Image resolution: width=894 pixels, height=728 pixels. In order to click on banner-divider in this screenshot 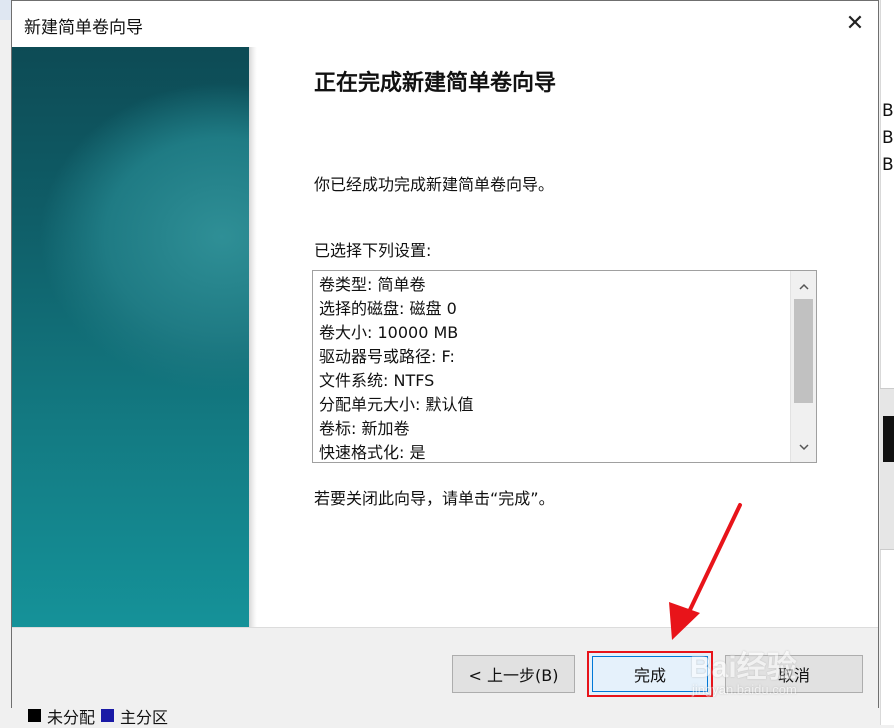, I will do `click(253, 337)`.